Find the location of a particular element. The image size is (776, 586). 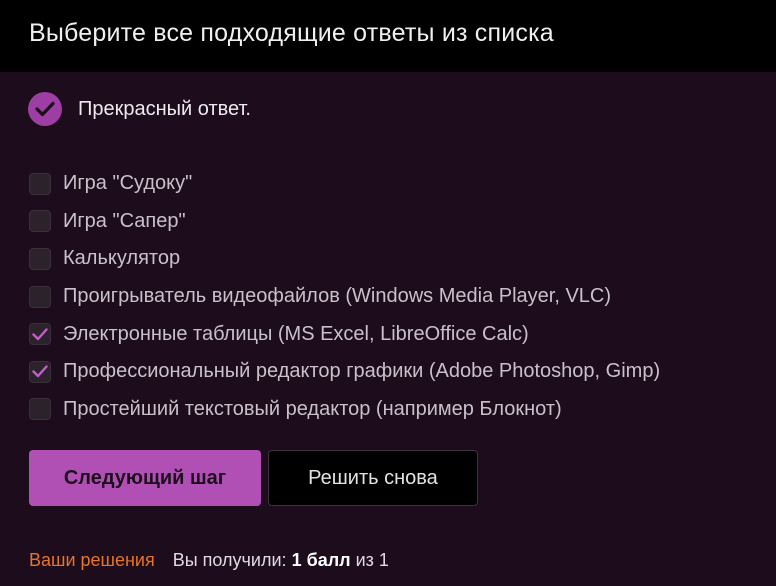

answer-option-label: Калькулятор is located at coordinates (122, 258).